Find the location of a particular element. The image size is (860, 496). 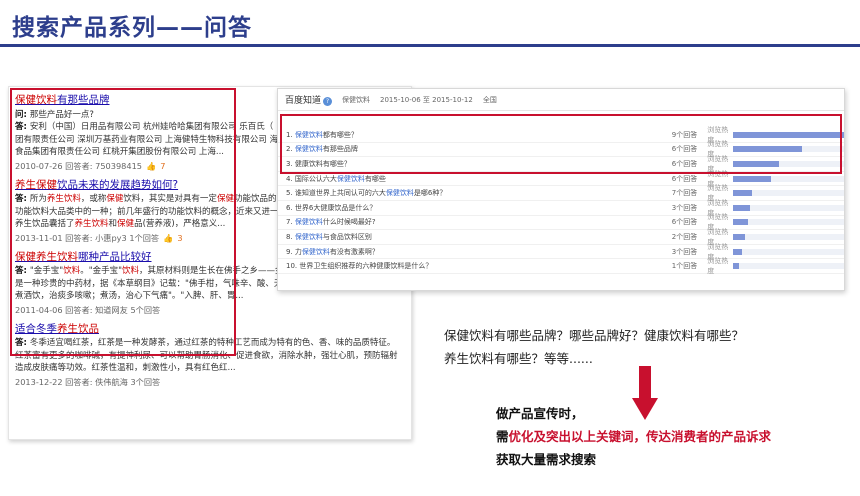

zhidao-row-index: 4. is located at coordinates (290, 178).